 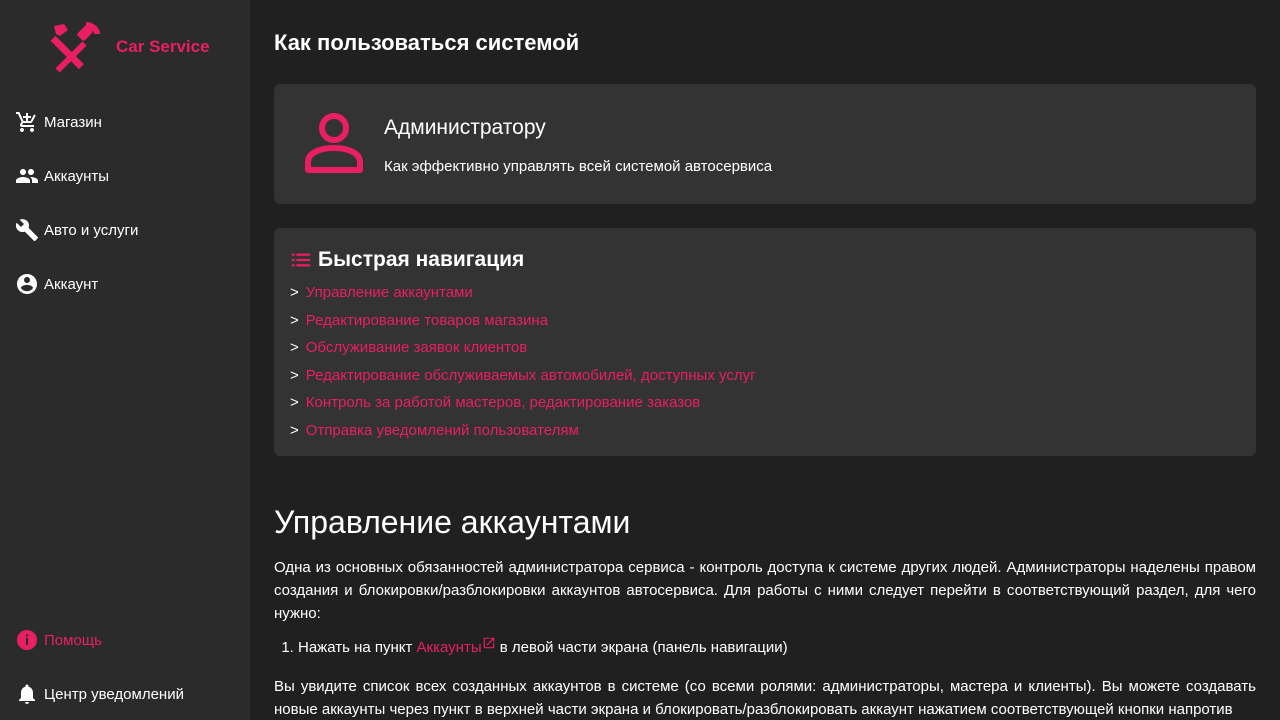 I want to click on list-item: > Обслуживание заявок клиентов, so click(x=409, y=347).